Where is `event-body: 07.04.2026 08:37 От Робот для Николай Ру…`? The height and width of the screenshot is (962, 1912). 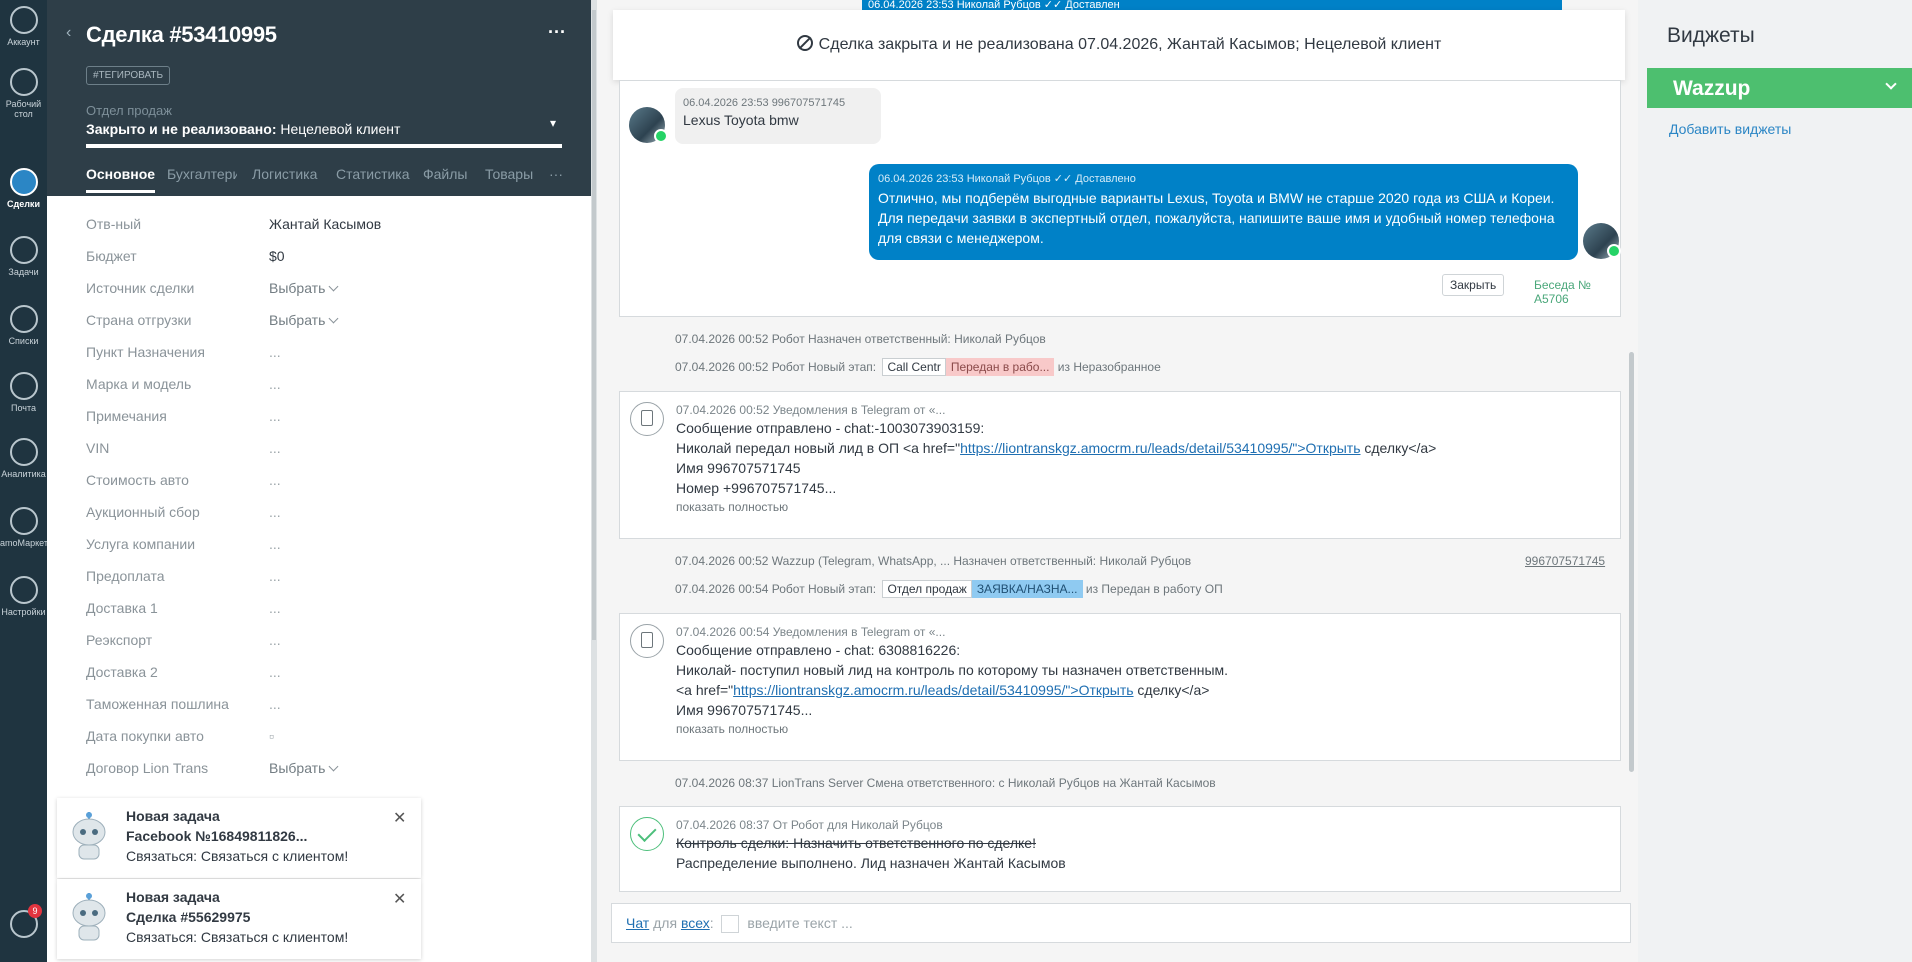 event-body: 07.04.2026 08:37 От Робот для Николай Ру… is located at coordinates (1141, 845).